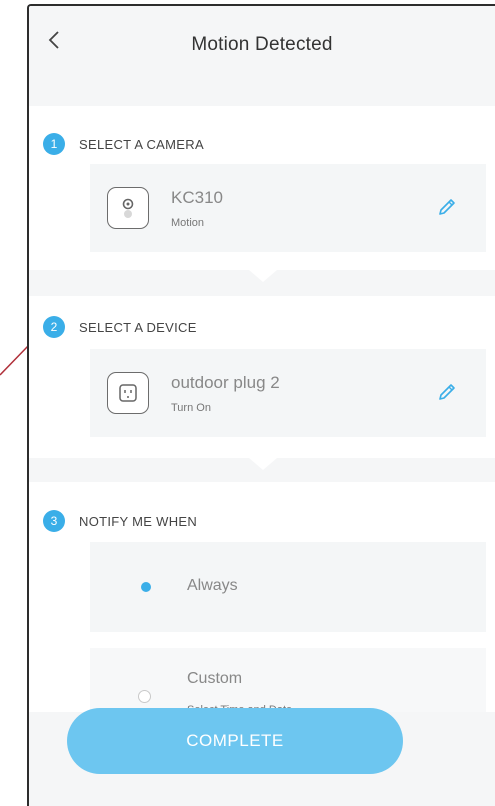 Image resolution: width=495 pixels, height=806 pixels. I want to click on camera-icon, so click(128, 208).